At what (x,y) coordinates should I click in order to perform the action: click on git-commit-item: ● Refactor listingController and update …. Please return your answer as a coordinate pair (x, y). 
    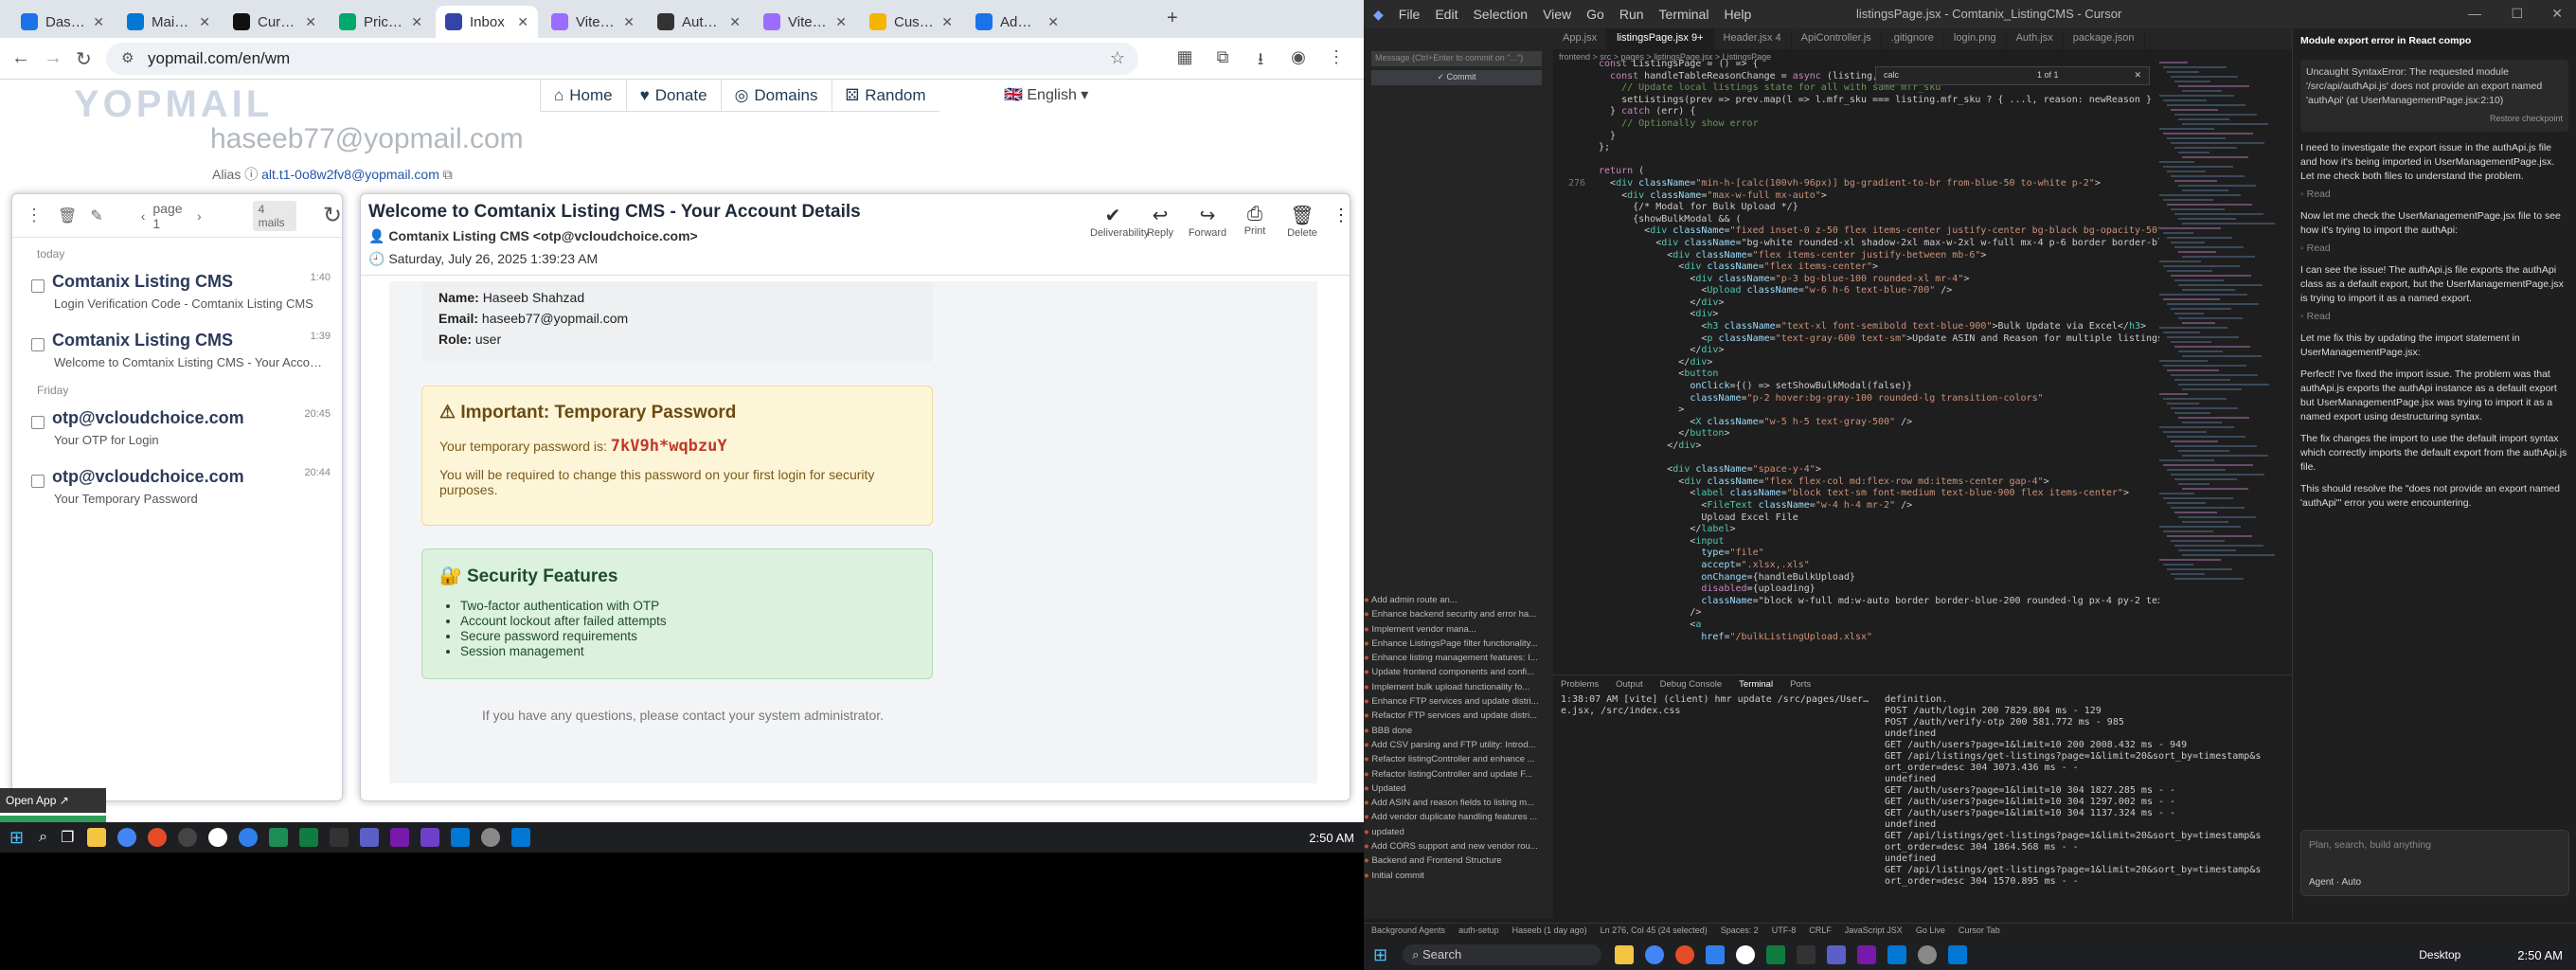
    Looking at the image, I should click on (1458, 774).